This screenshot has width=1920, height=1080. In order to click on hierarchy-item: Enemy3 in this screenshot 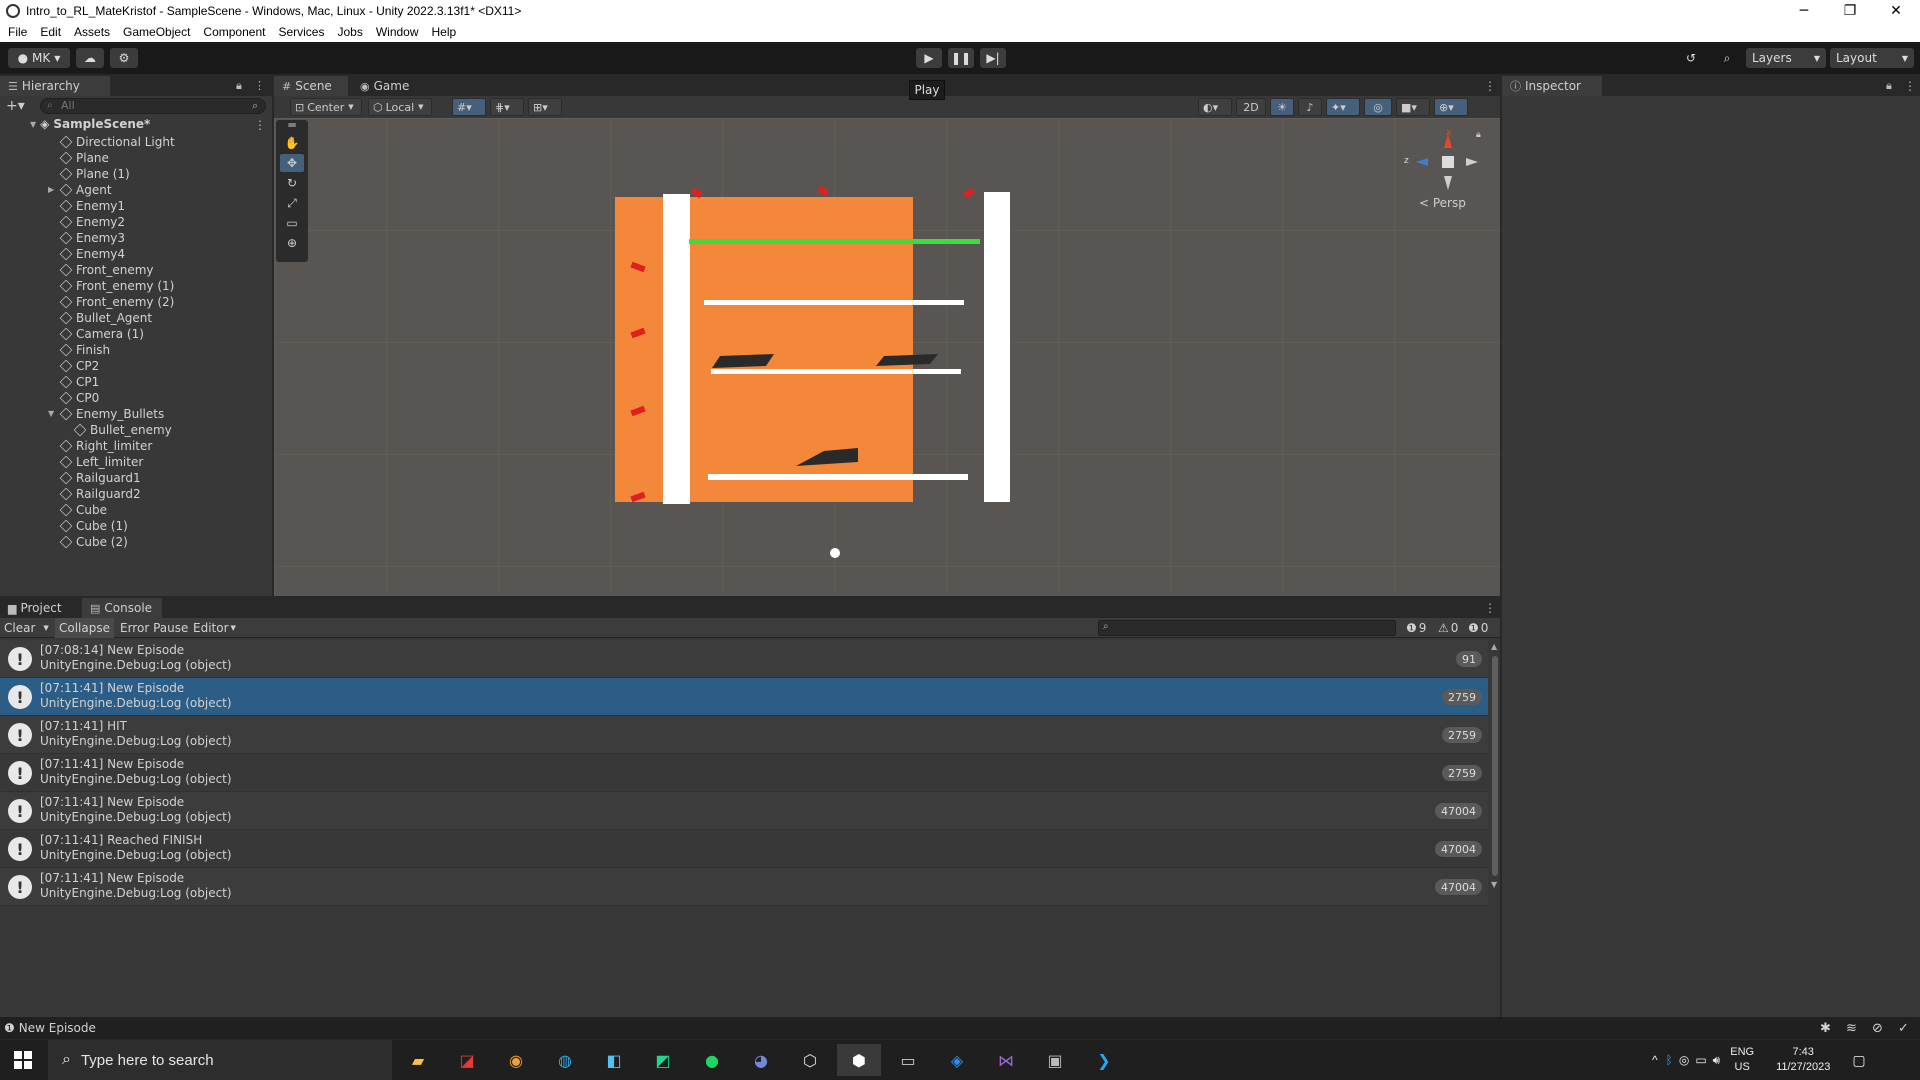, I will do `click(92, 238)`.